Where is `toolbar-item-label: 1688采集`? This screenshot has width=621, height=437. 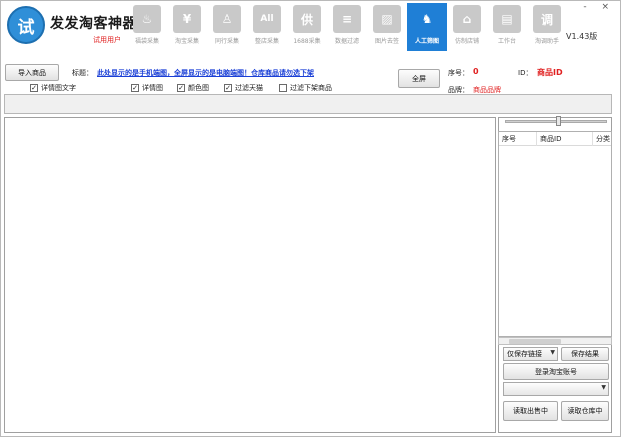 toolbar-item-label: 1688采集 is located at coordinates (307, 41).